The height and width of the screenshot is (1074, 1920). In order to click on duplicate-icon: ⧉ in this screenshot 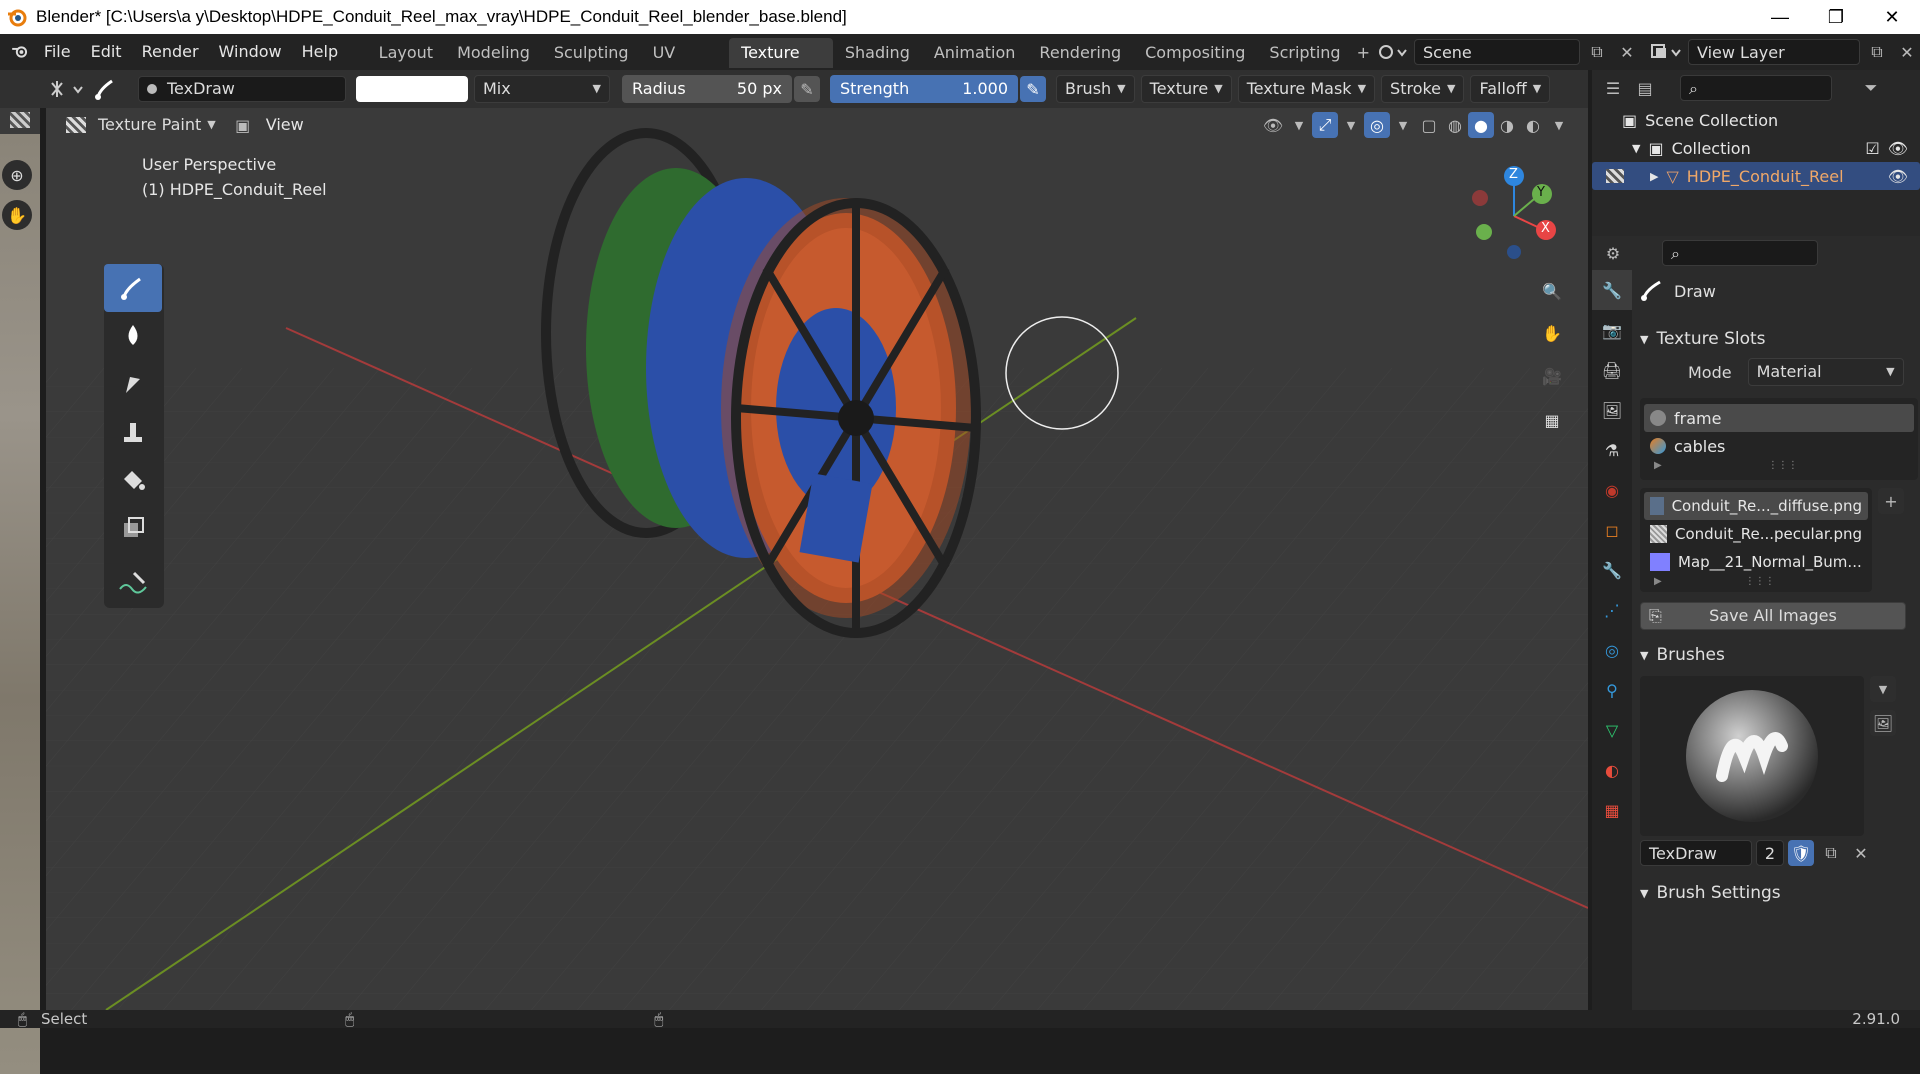, I will do `click(1831, 853)`.